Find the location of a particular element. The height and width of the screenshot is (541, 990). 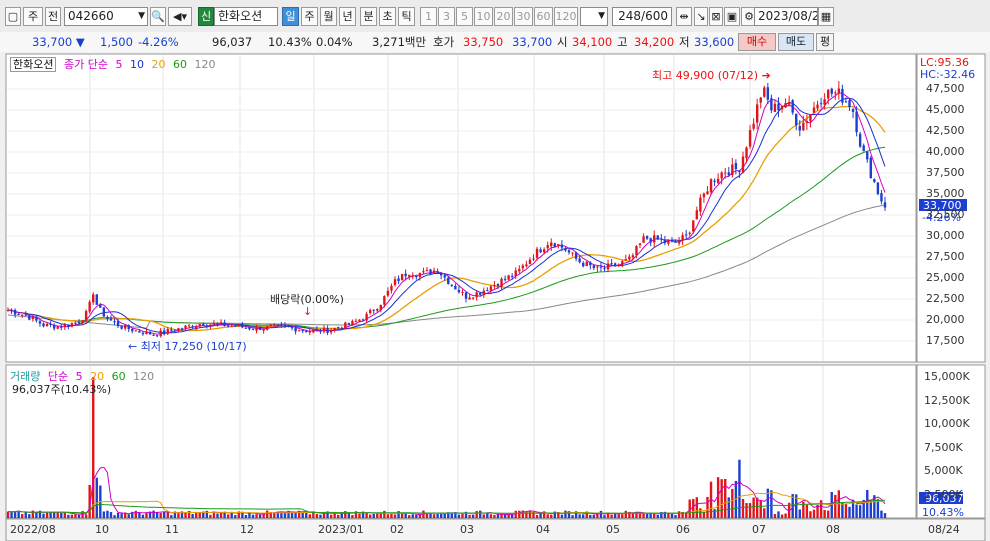

crosshair-icon: ⇹ is located at coordinates (684, 16).